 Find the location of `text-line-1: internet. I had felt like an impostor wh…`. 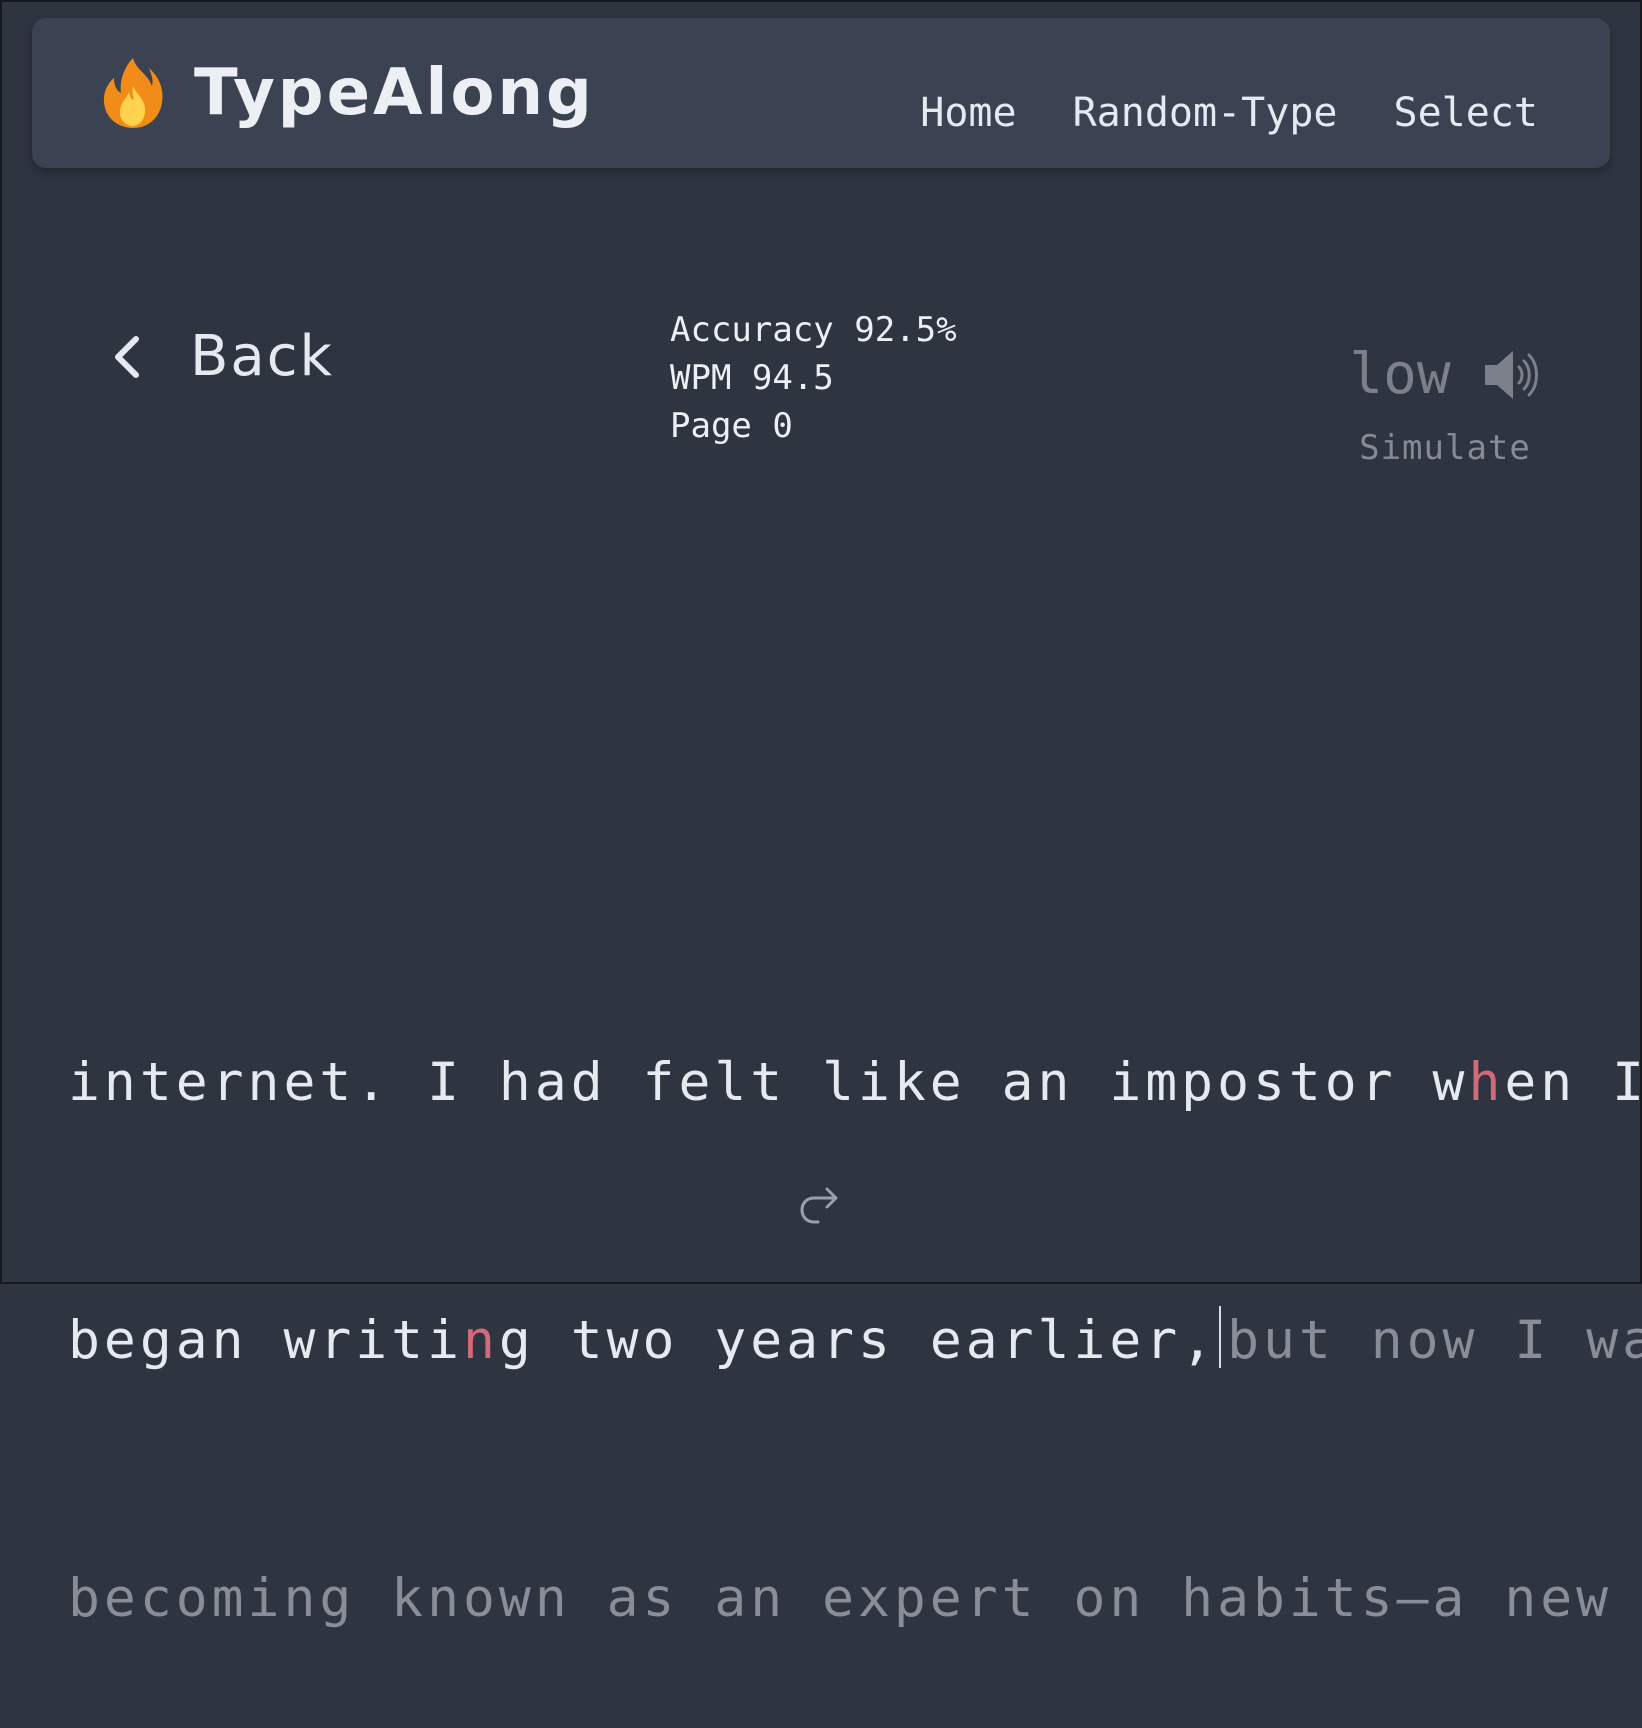

text-line-1: internet. I had felt like an impostor wh… is located at coordinates (855, 1083).